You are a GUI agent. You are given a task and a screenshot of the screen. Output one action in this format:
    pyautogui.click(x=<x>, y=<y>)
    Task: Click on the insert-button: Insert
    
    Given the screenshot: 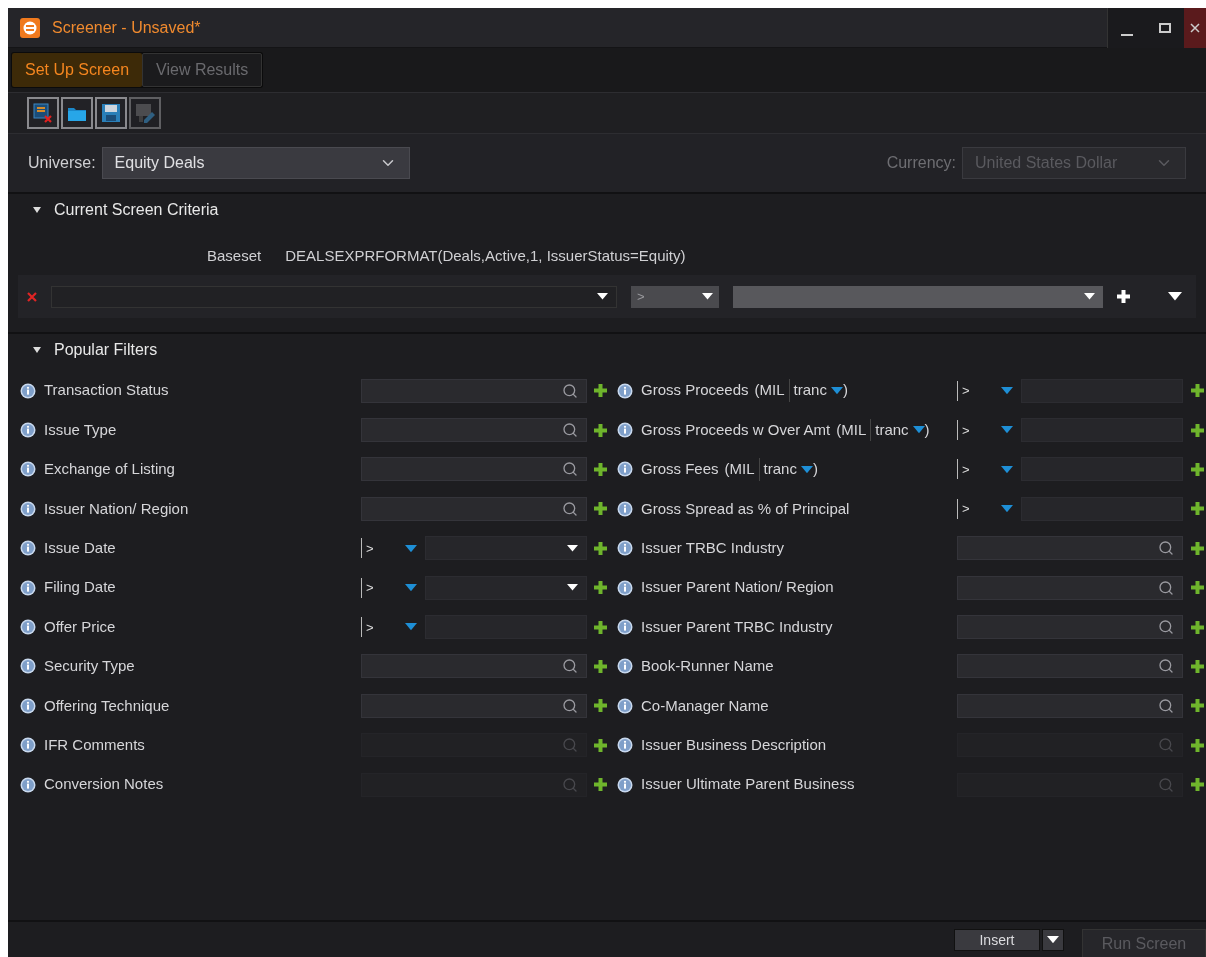 What is the action you would take?
    pyautogui.click(x=997, y=939)
    